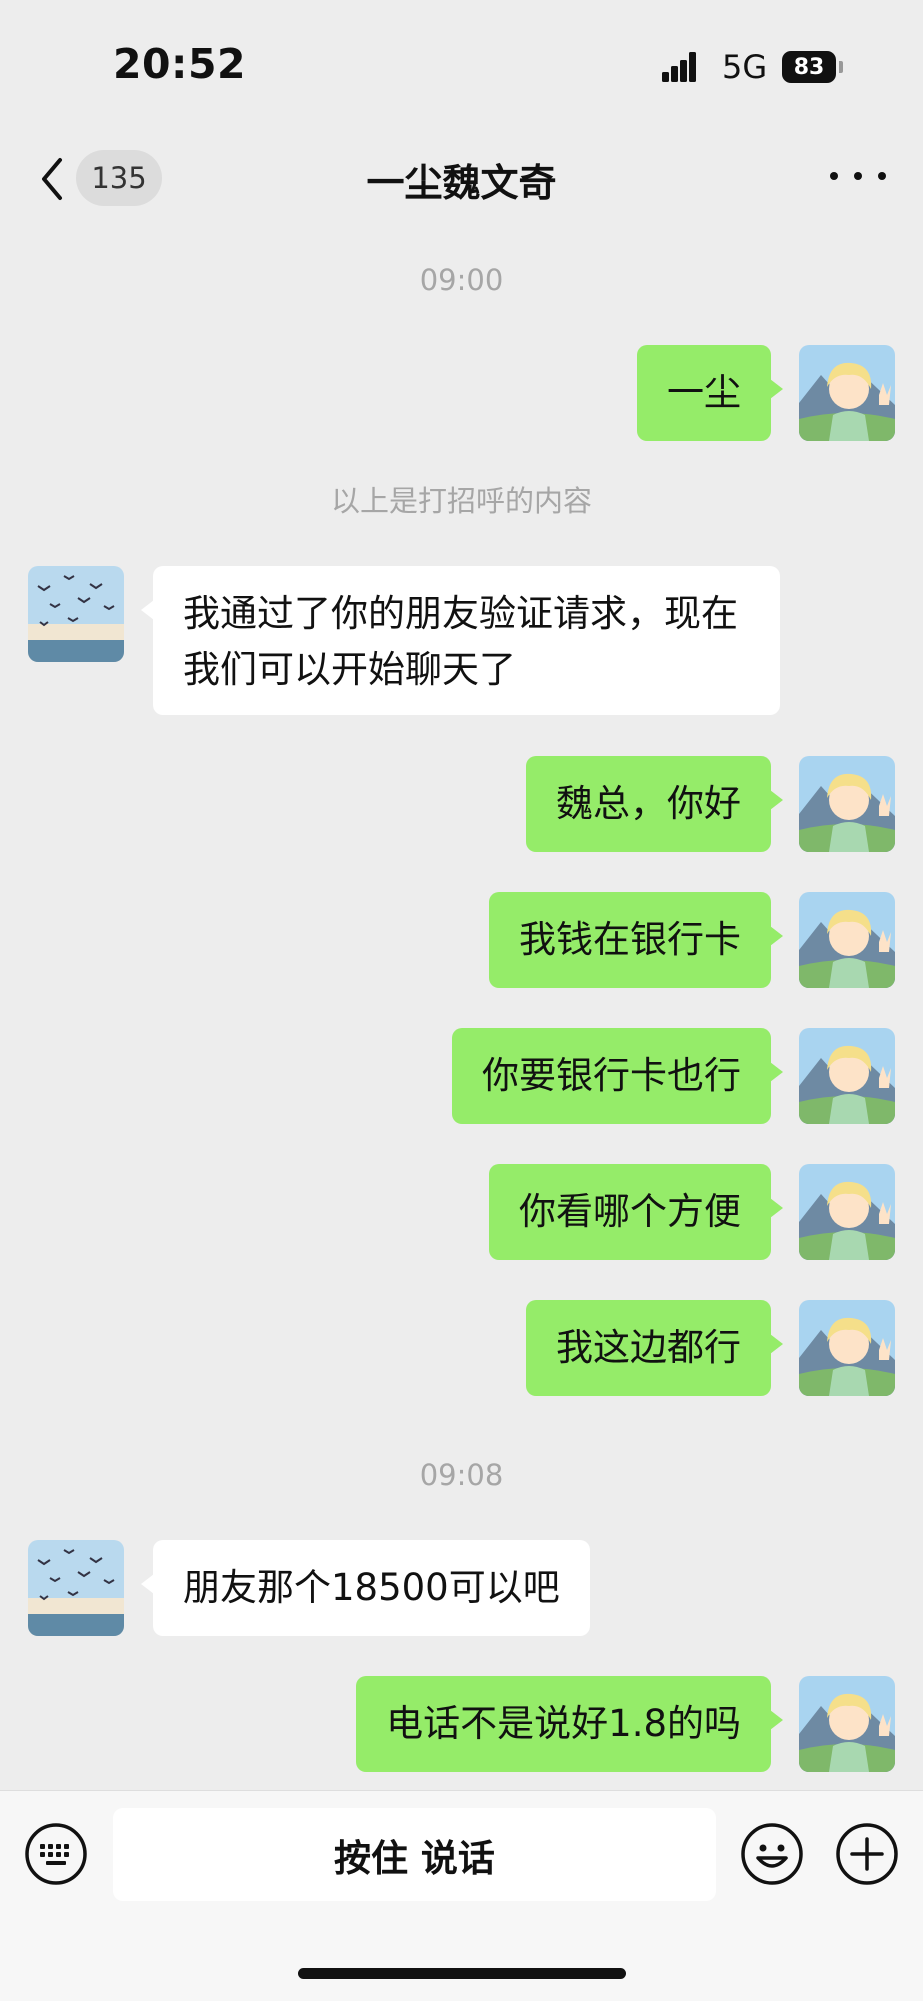 The width and height of the screenshot is (923, 2001). What do you see at coordinates (414, 1854) in the screenshot?
I see `hold-to-talk-button: 按住 说话` at bounding box center [414, 1854].